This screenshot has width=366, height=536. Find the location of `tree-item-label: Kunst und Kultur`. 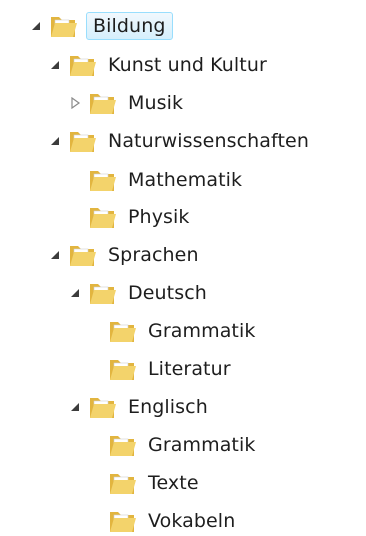

tree-item-label: Kunst und Kultur is located at coordinates (187, 65).